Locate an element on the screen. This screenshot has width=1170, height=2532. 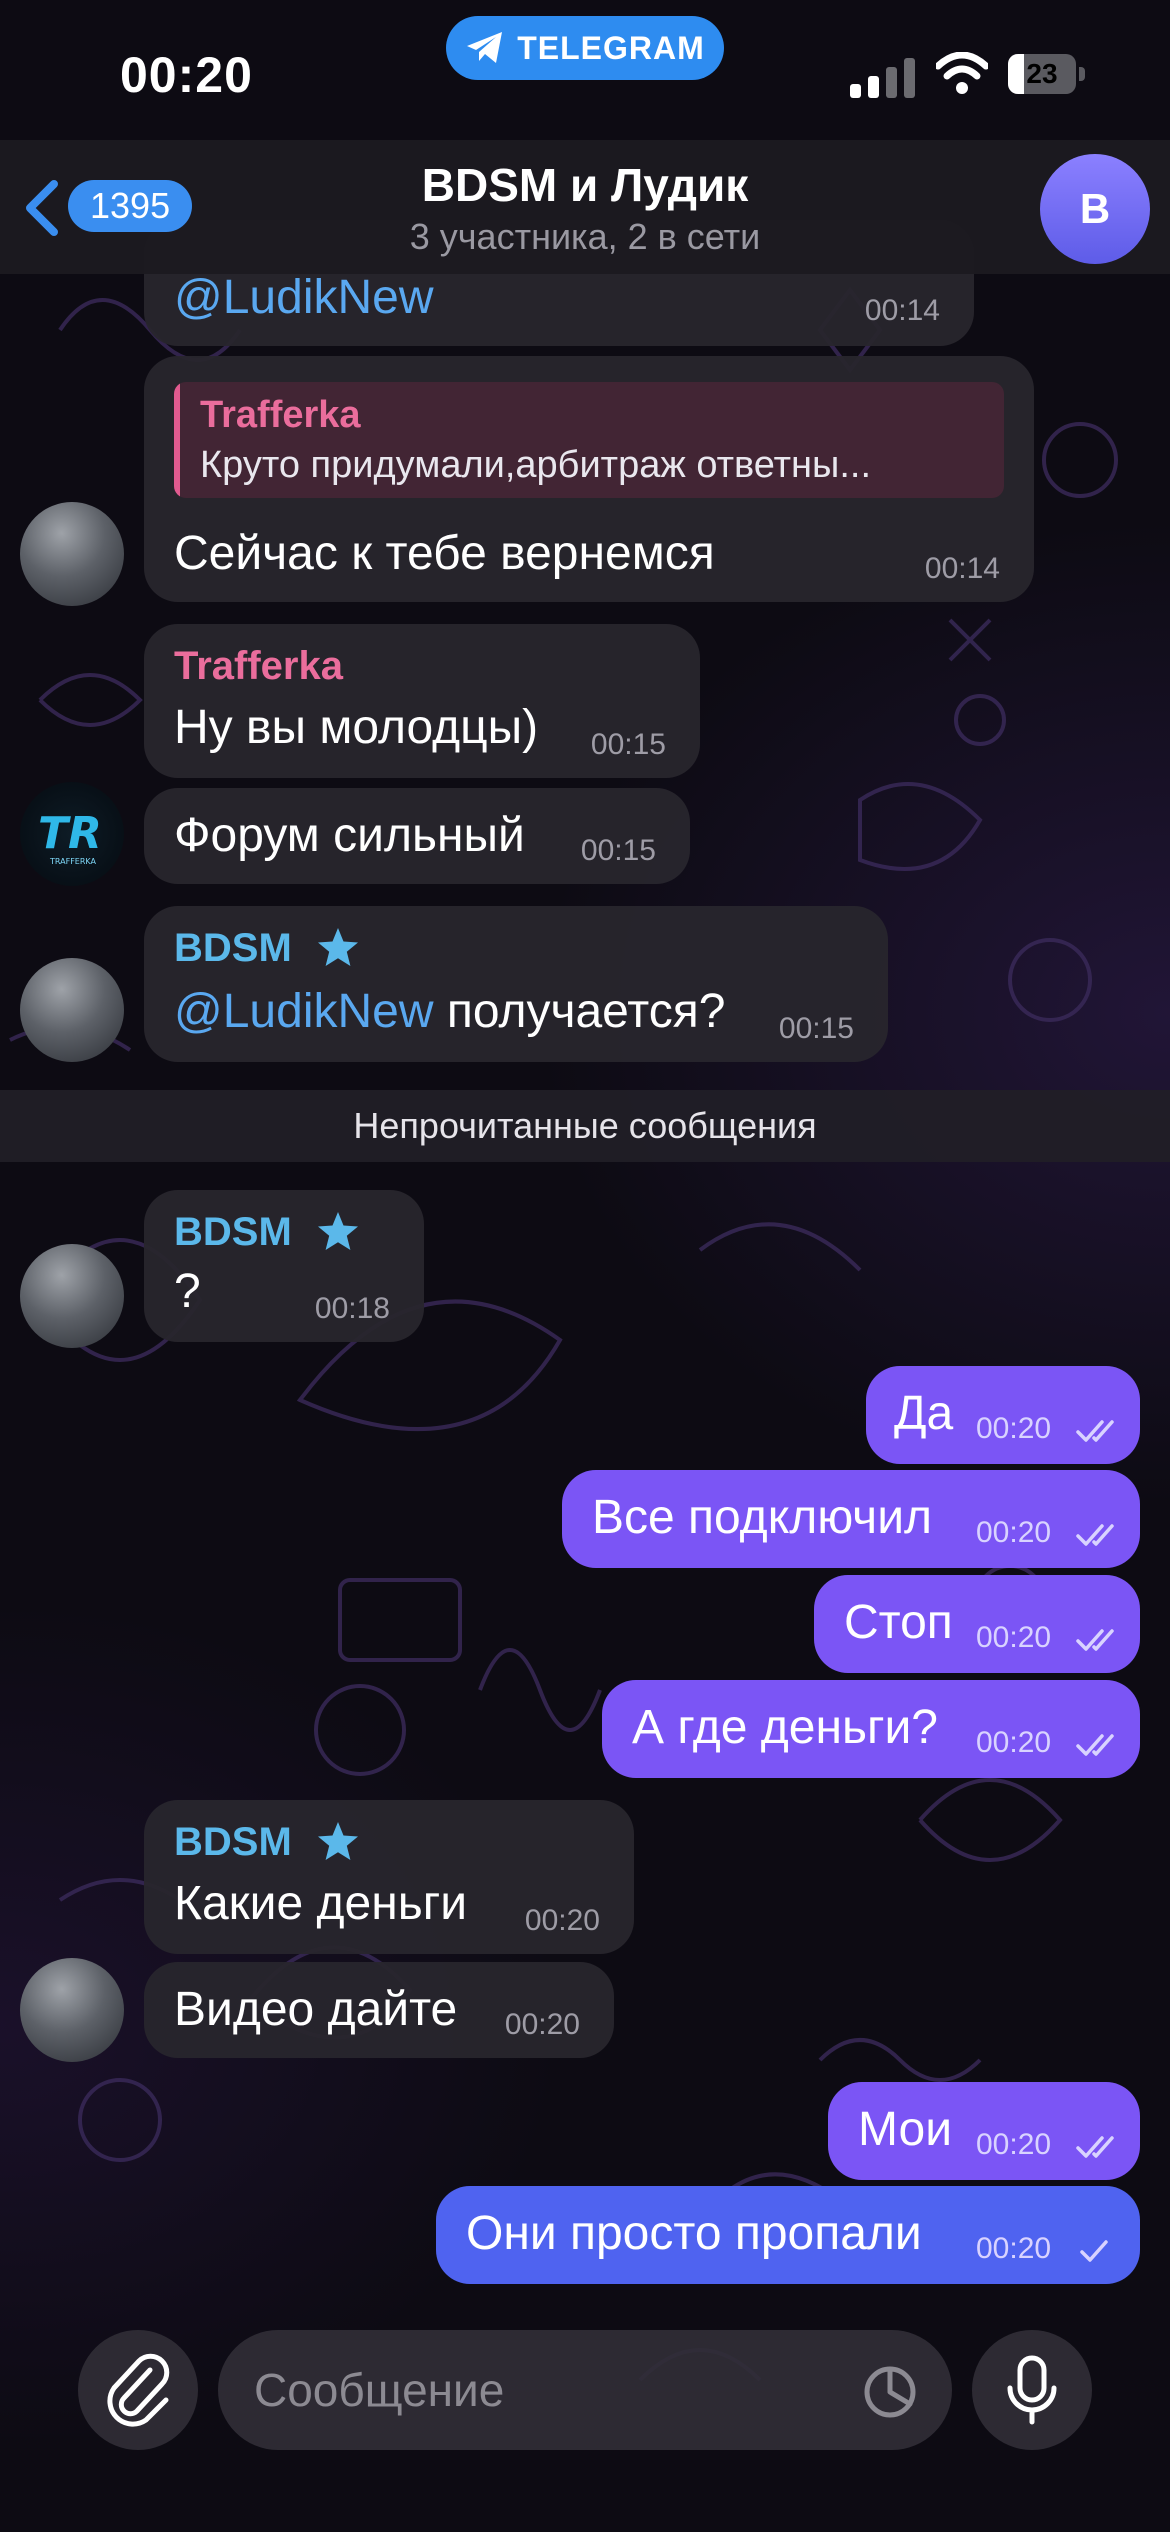
message-text: А где деньги? is located at coordinates (785, 1727).